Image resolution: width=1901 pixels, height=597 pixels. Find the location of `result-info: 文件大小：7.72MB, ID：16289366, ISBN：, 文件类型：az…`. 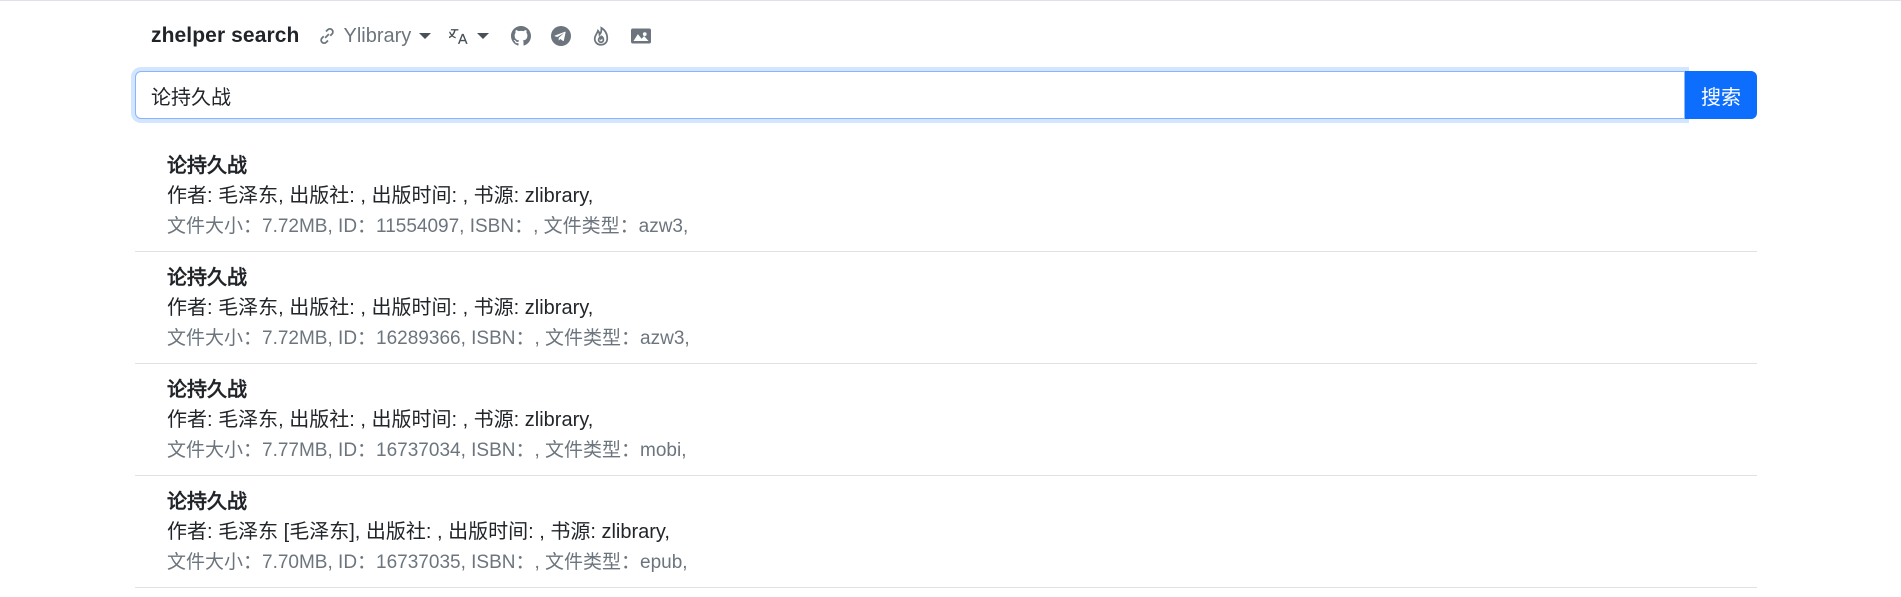

result-info: 文件大小：7.72MB, ID：16289366, ISBN：, 文件类型：az… is located at coordinates (428, 338).